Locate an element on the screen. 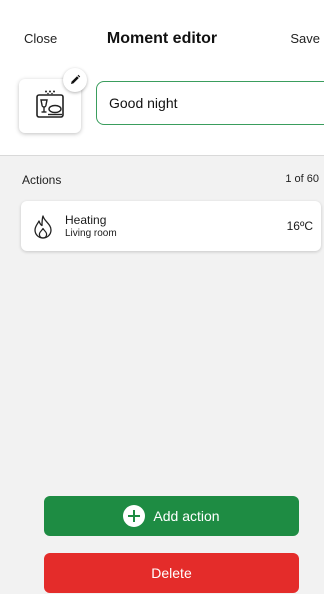  list-item: Heating Living room 16ºC is located at coordinates (171, 226).